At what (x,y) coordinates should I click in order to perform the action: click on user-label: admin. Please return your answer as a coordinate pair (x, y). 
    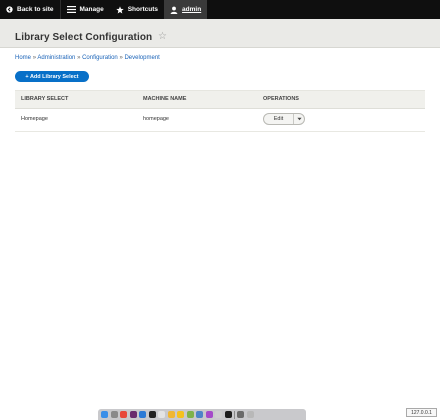
    Looking at the image, I should click on (192, 9).